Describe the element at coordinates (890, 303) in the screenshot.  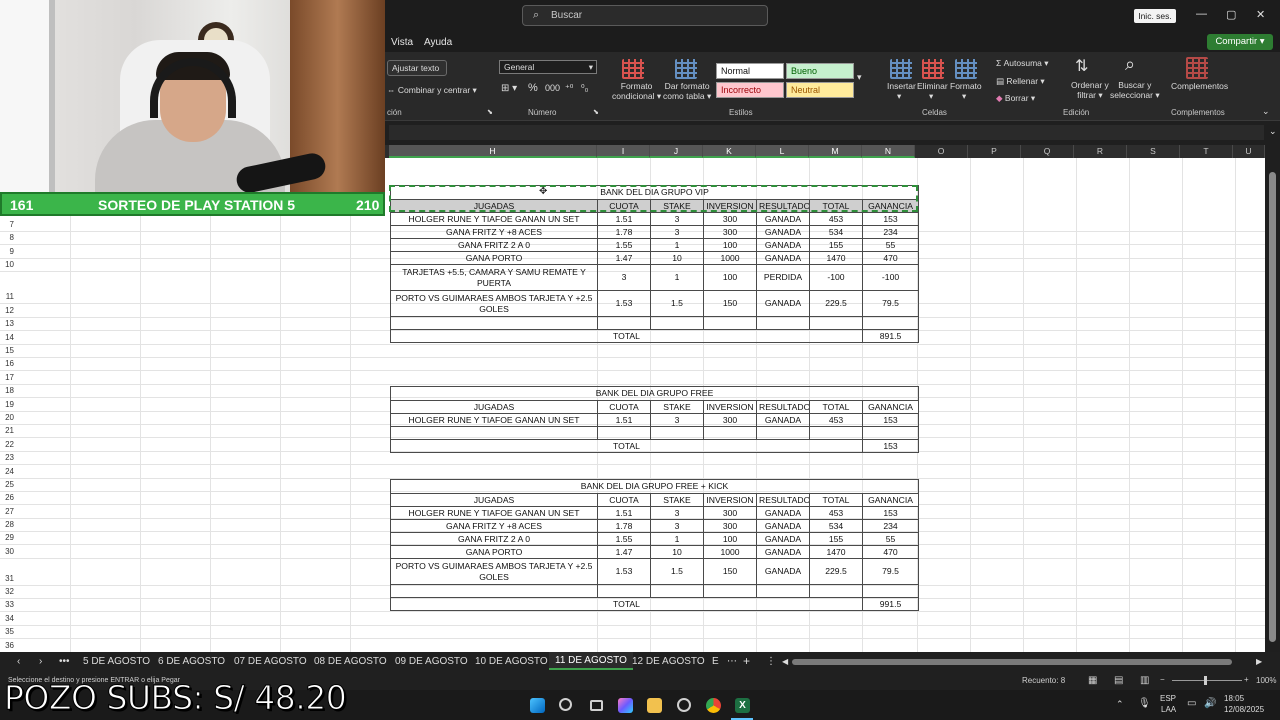
I see `table-cell: 79.5` at that location.